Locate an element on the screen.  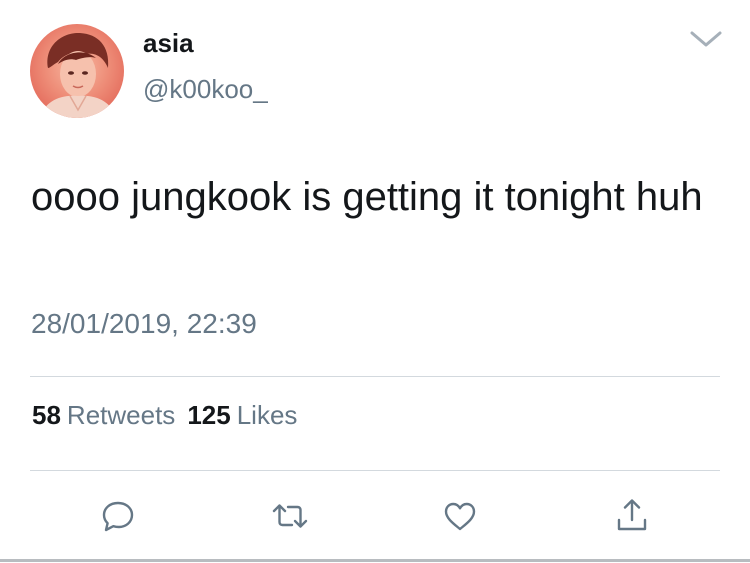
retweet-icon is located at coordinates (290, 516).